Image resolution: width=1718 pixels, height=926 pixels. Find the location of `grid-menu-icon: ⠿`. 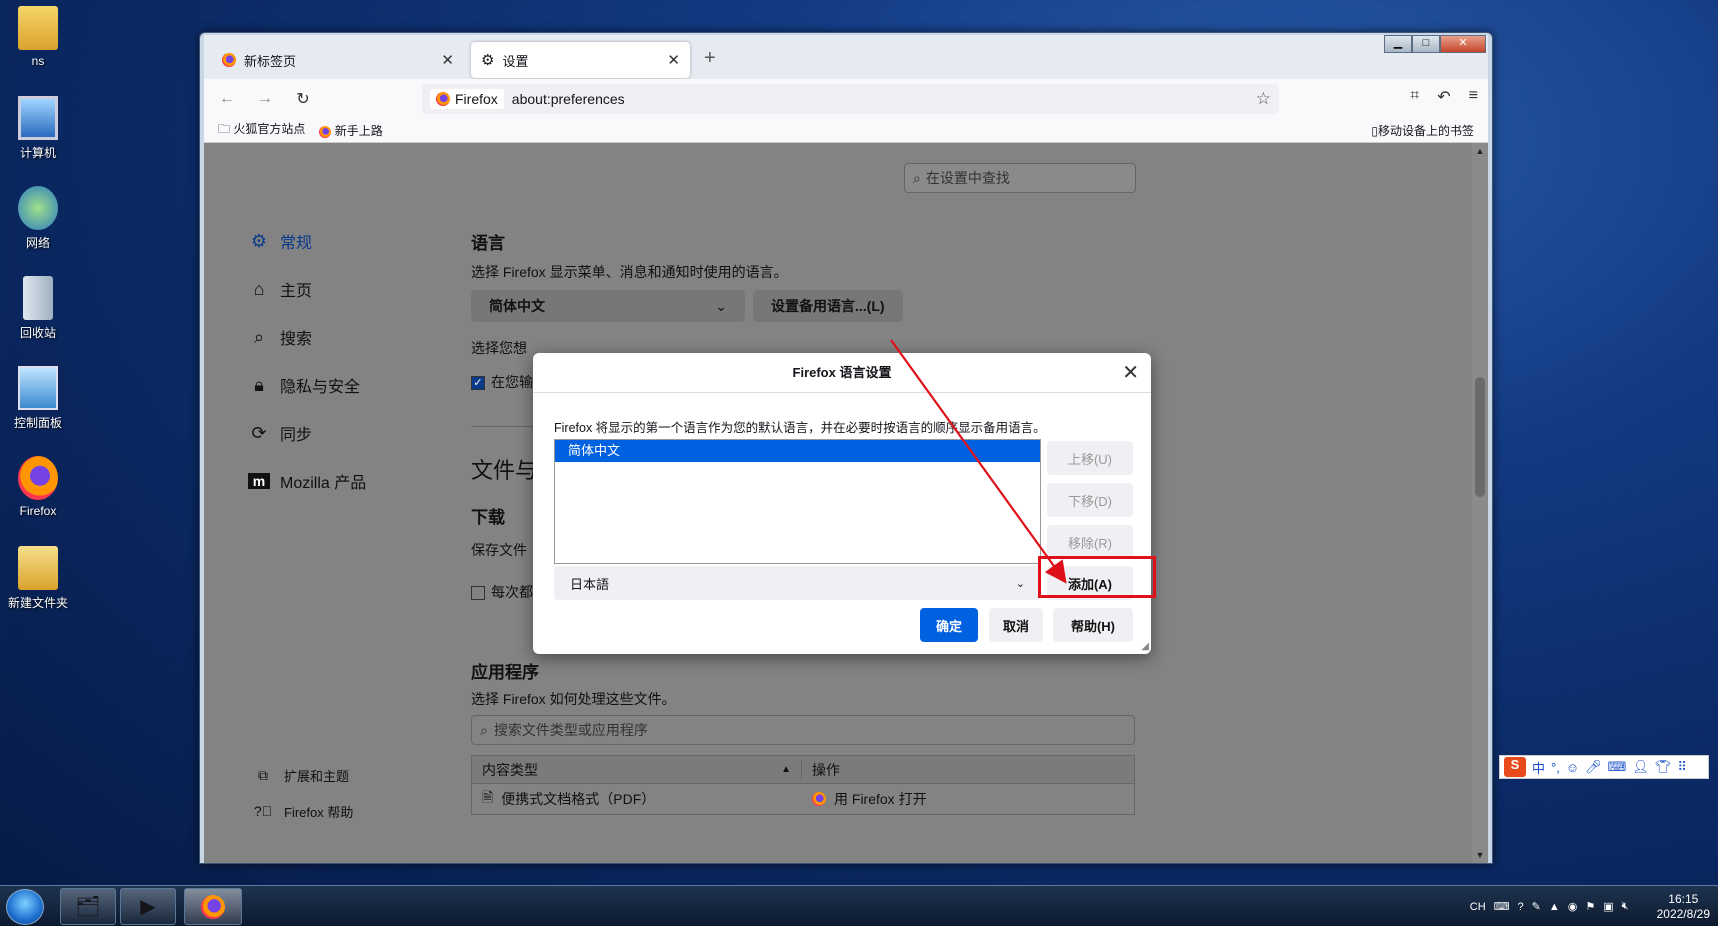

grid-menu-icon: ⠿ is located at coordinates (1682, 767).